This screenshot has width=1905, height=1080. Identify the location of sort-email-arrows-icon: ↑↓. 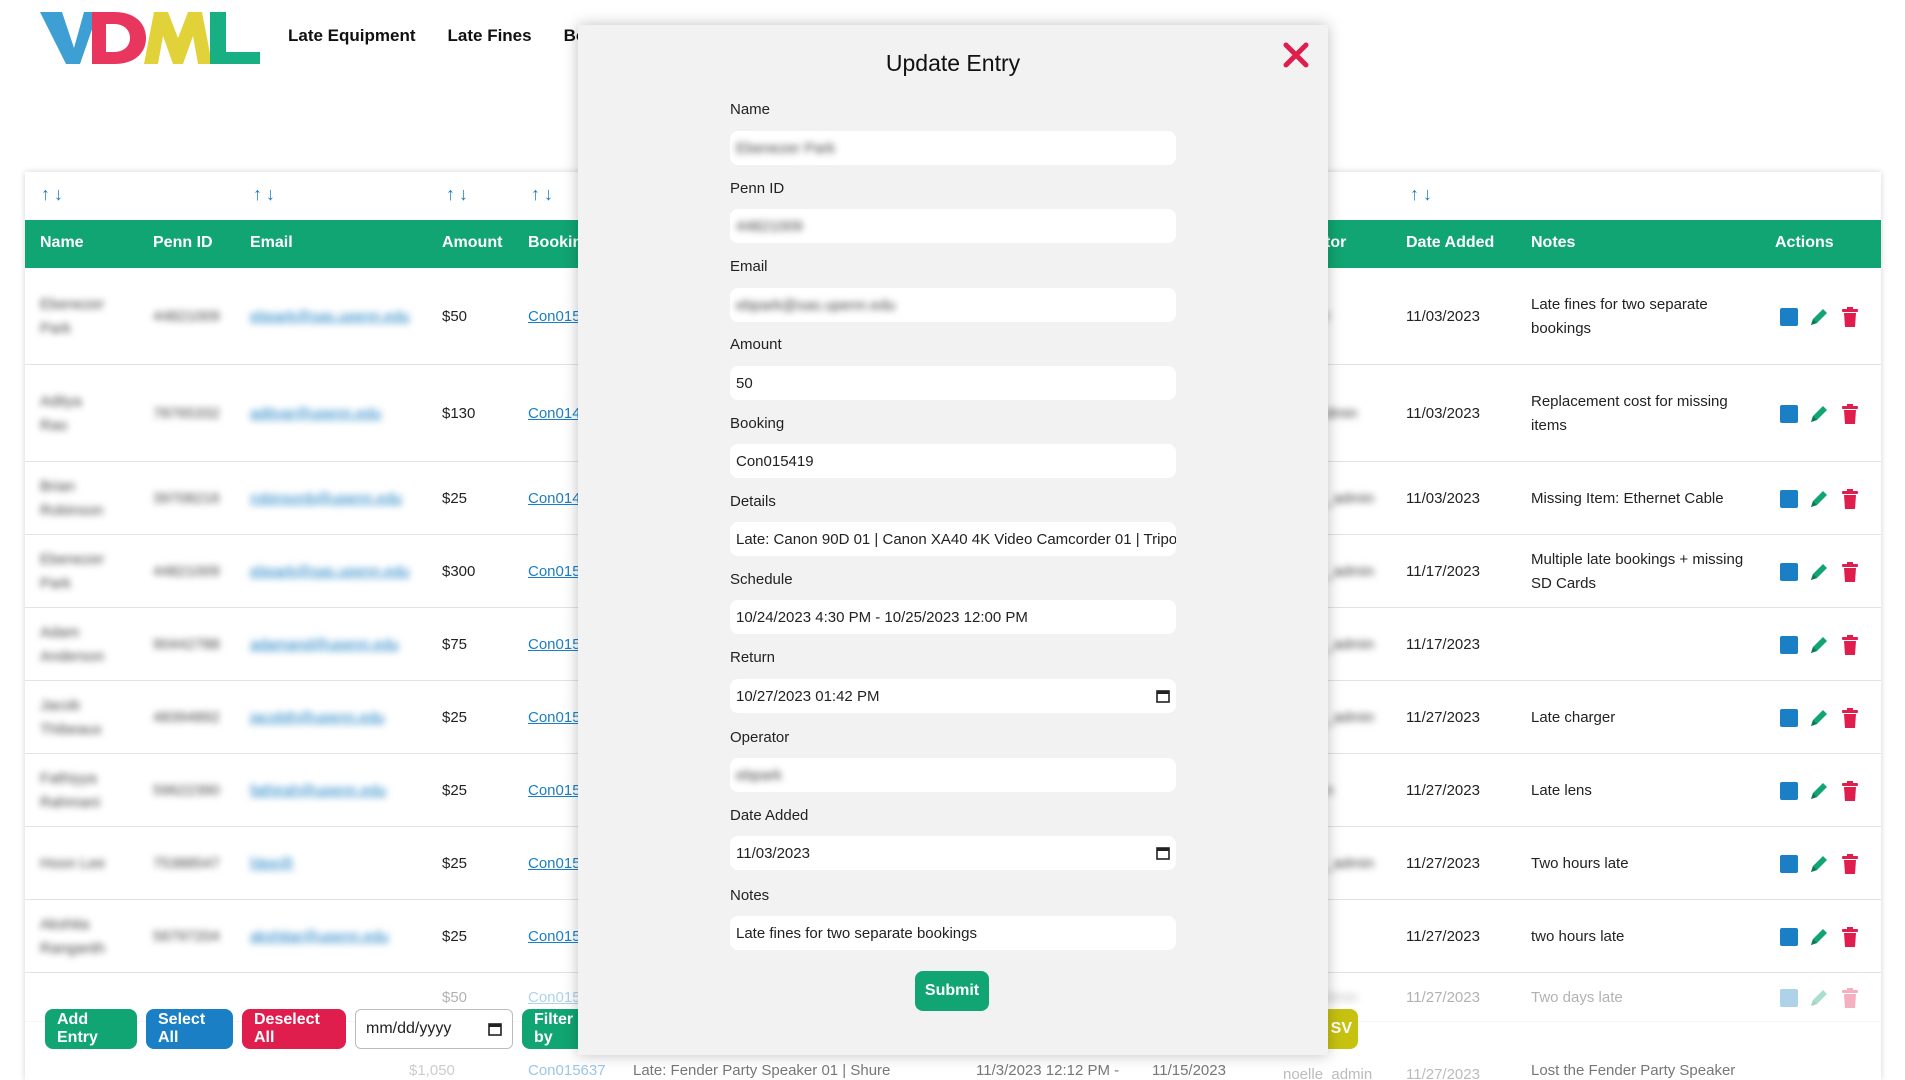
(266, 194).